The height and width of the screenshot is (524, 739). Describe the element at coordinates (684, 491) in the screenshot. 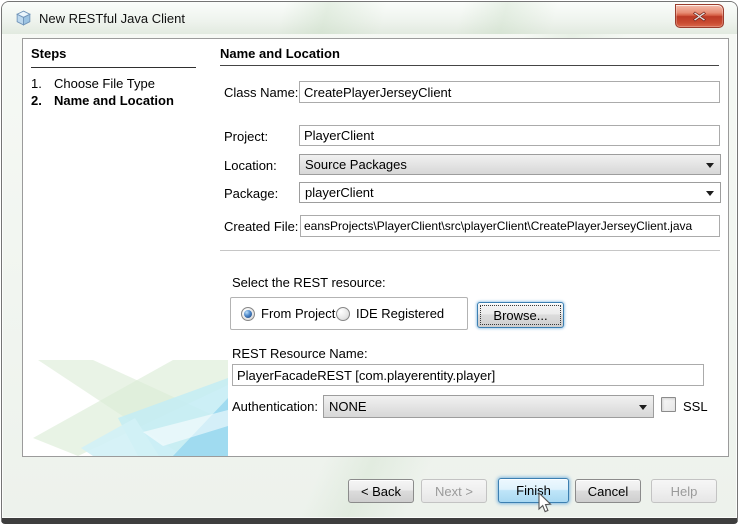

I see `help-button: Help` at that location.